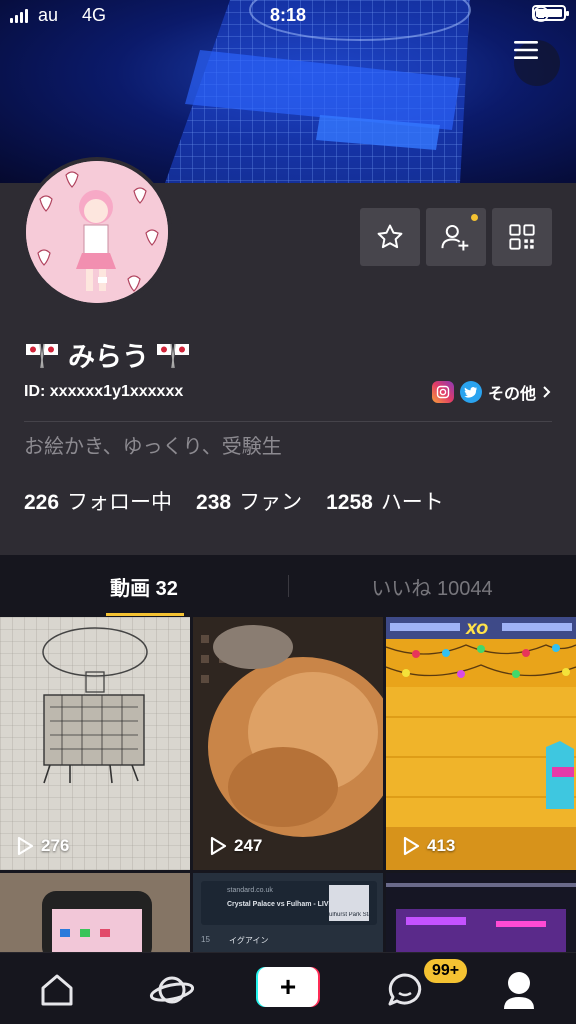 The height and width of the screenshot is (1024, 576). I want to click on play-count: 276, so click(42, 846).